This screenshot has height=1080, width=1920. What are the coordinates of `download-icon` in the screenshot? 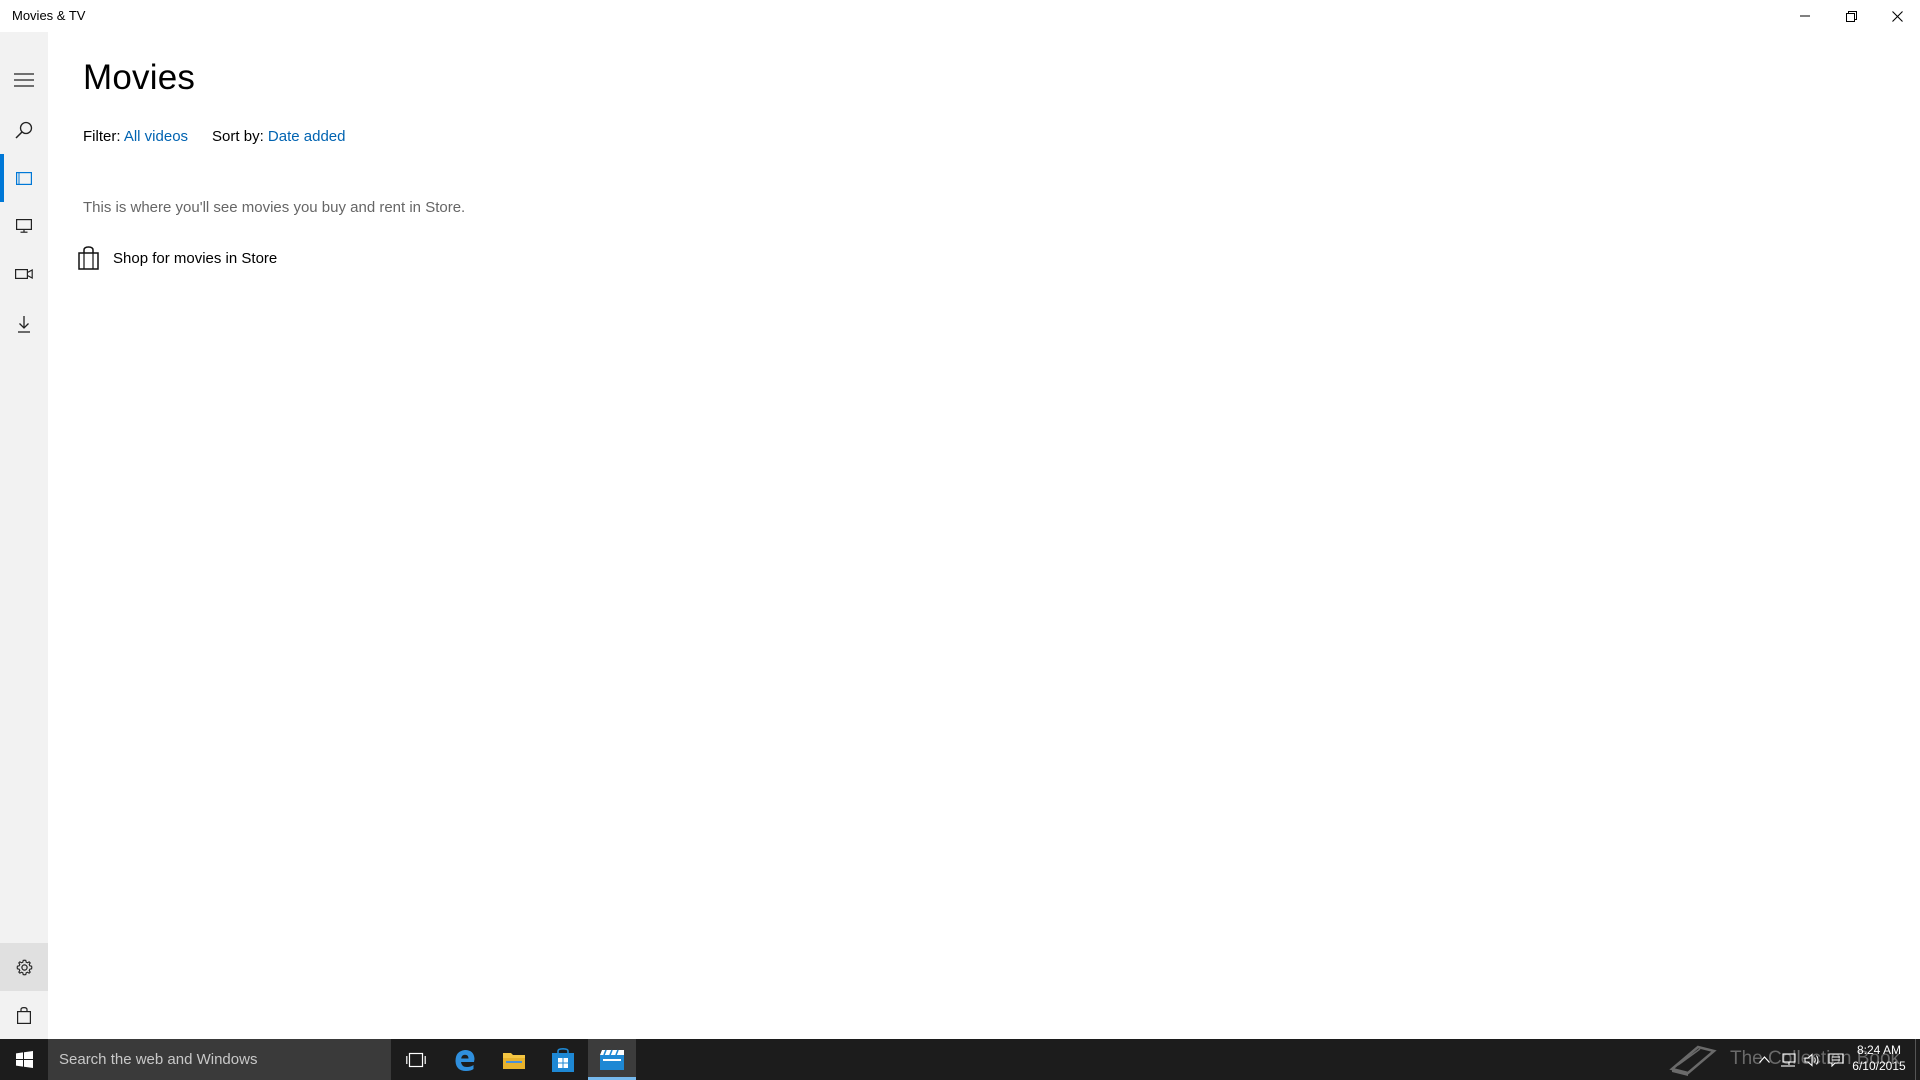 It's located at (24, 324).